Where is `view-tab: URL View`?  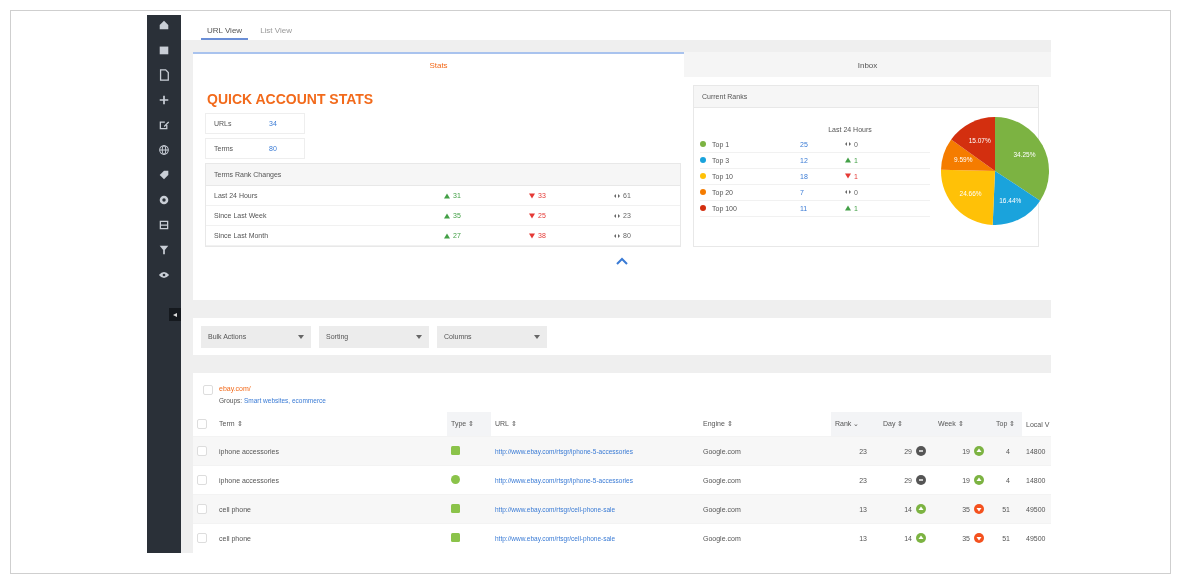 view-tab: URL View is located at coordinates (225, 27).